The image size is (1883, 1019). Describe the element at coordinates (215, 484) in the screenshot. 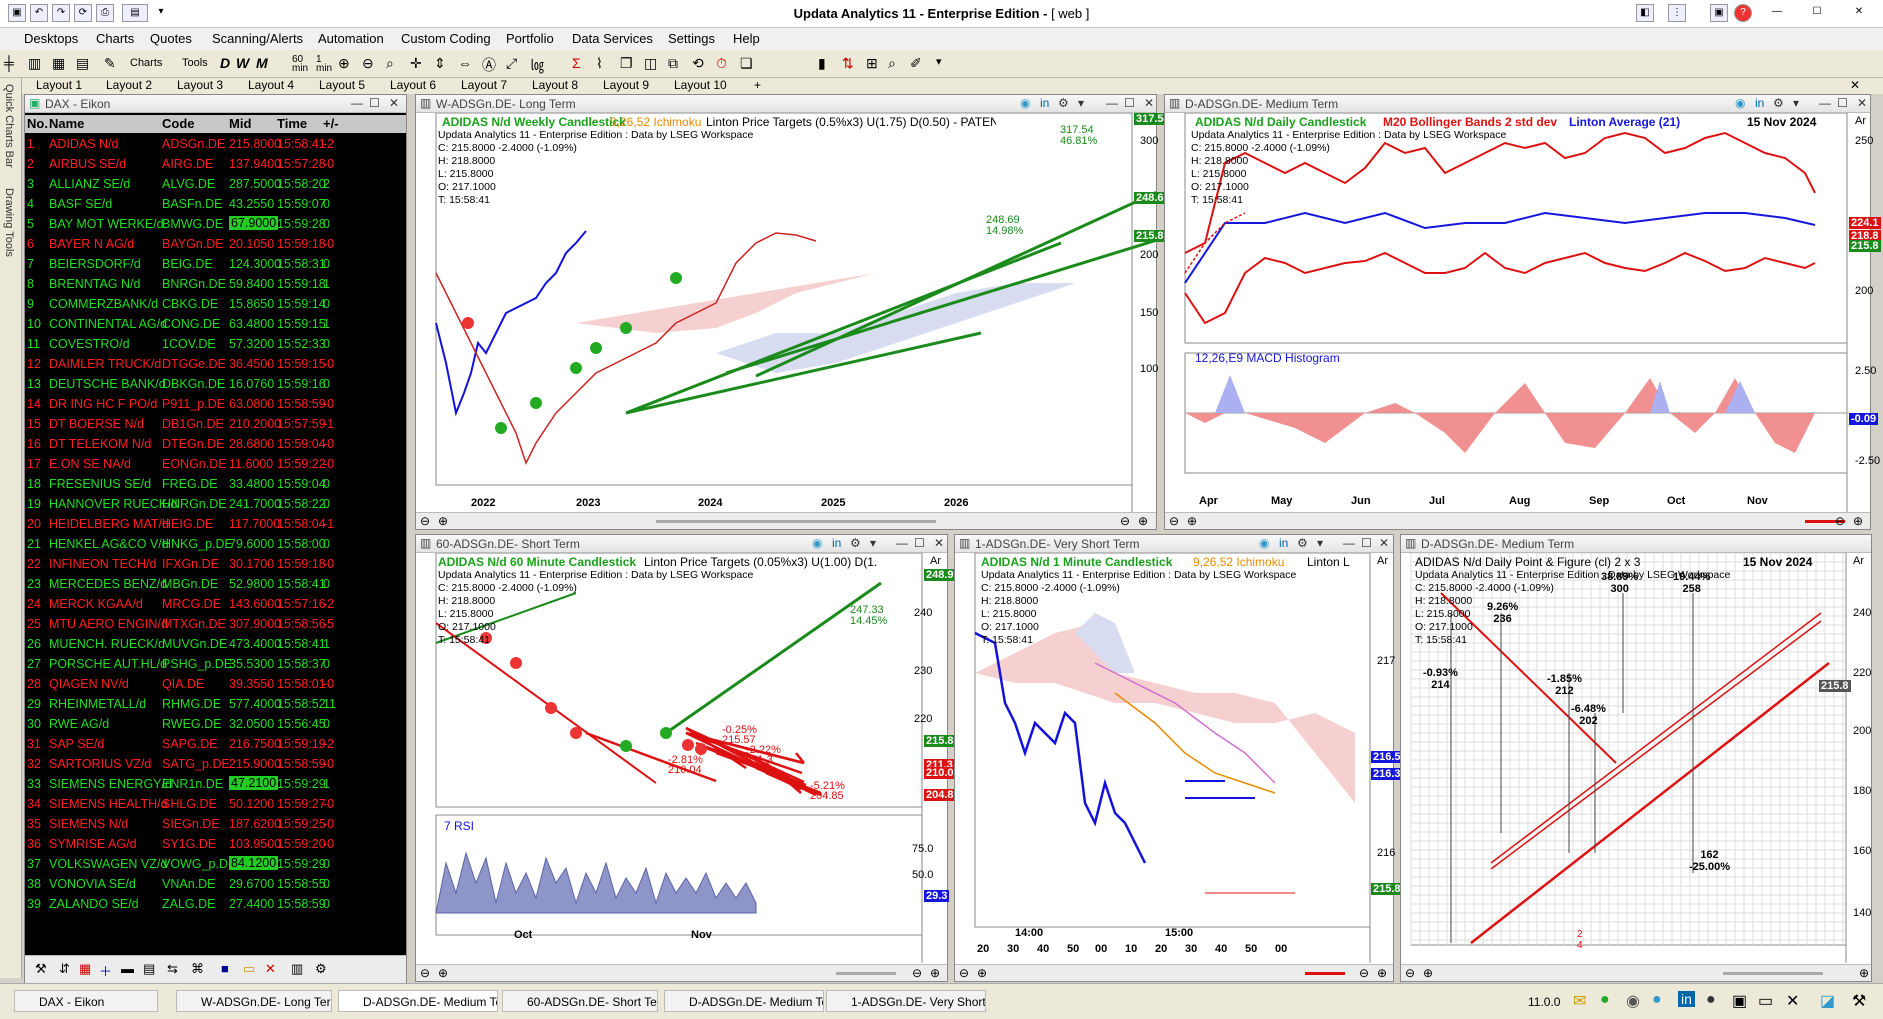

I see `table-row: 18 FRESENIUS SE/d FREG.DE 33.4800 15:59:04 0` at that location.